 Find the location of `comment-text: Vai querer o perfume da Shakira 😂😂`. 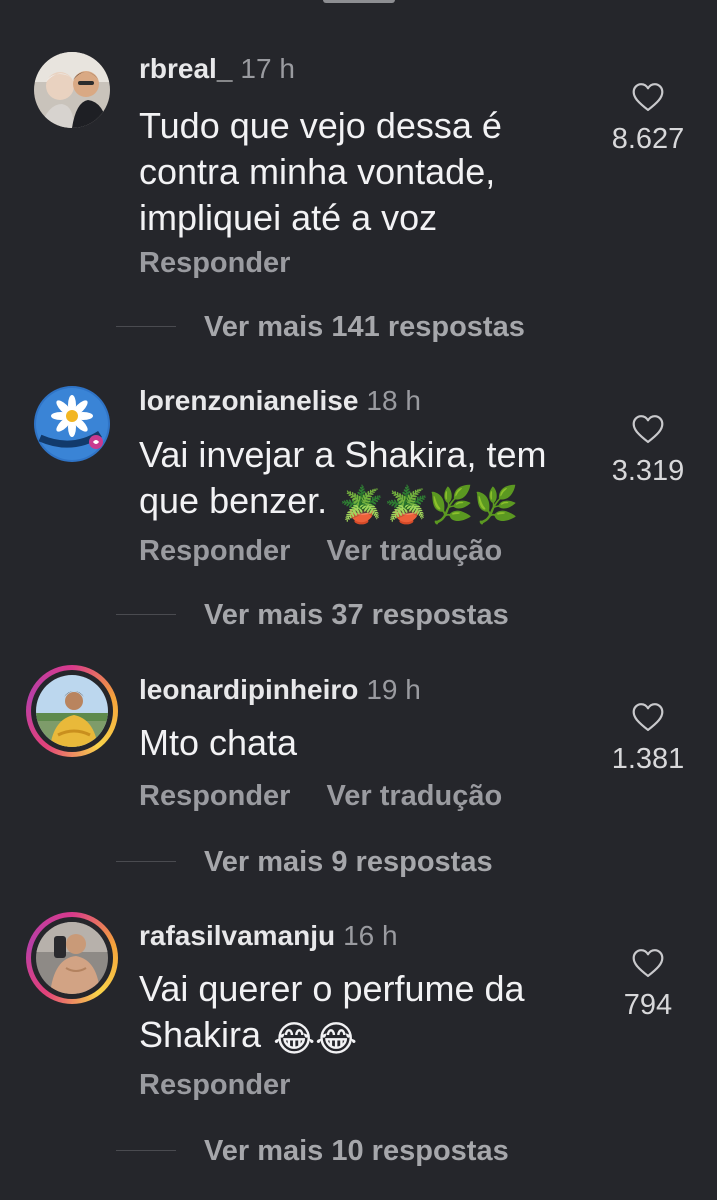

comment-text: Vai querer o perfume da Shakira 😂😂 is located at coordinates (369, 1014).